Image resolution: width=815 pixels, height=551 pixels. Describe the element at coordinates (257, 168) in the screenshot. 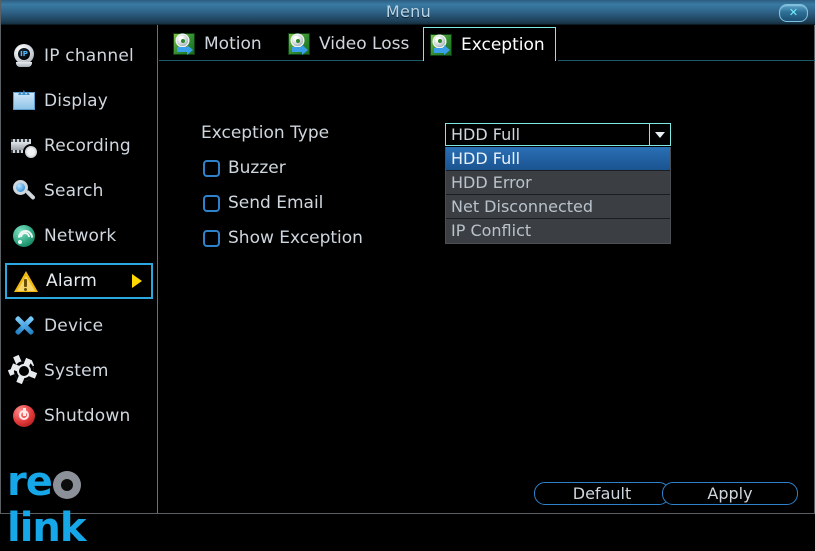

I see `checkbox-label: Buzzer` at that location.